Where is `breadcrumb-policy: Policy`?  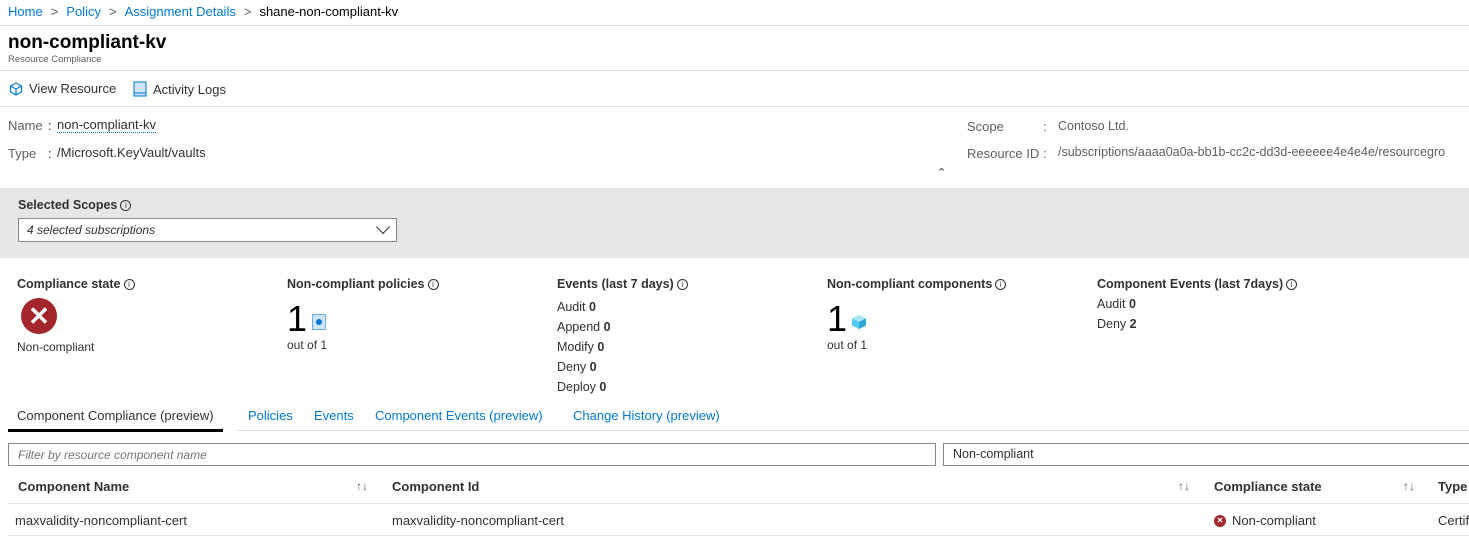 breadcrumb-policy: Policy is located at coordinates (83, 11).